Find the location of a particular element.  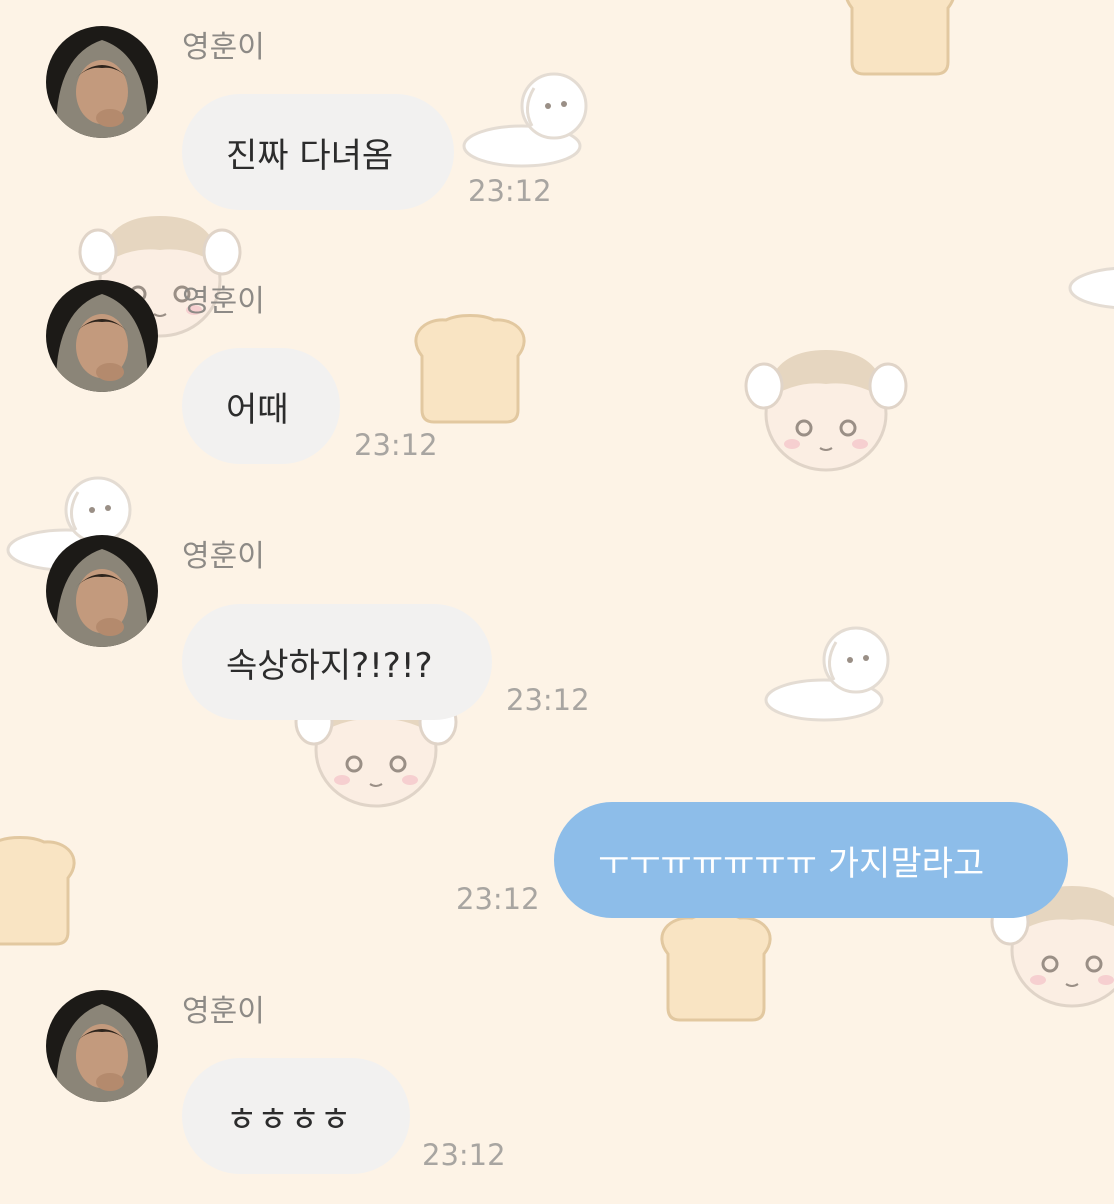

message-text: ㅎㅎㅎㅎ is located at coordinates (289, 1119).